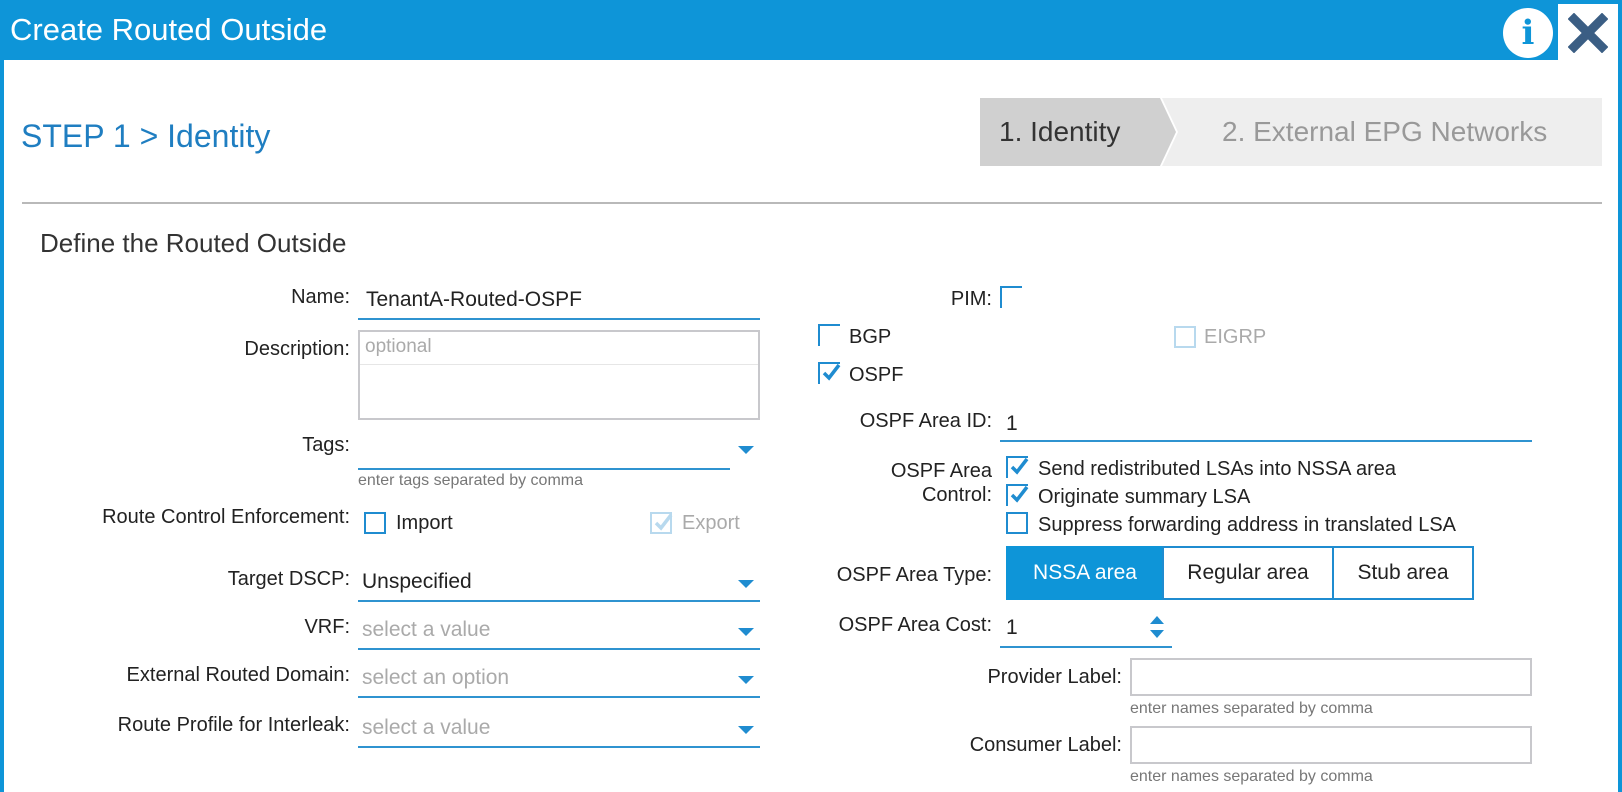  I want to click on dialog-frame-left, so click(2, 426).